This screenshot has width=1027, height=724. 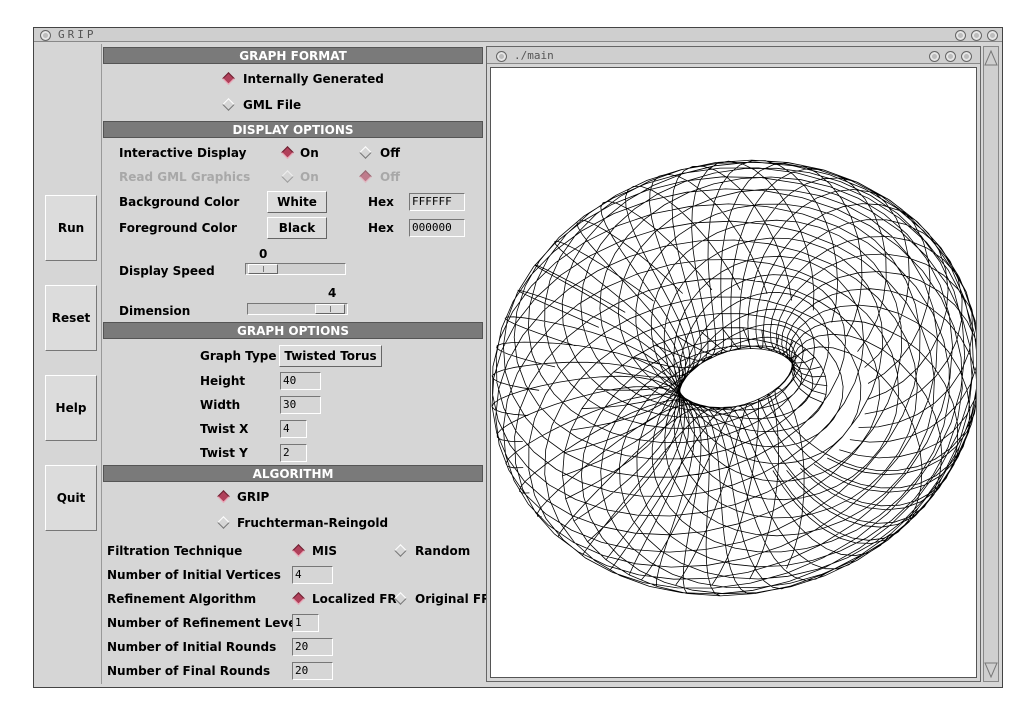 I want to click on maximize-icon, so click(x=976, y=35).